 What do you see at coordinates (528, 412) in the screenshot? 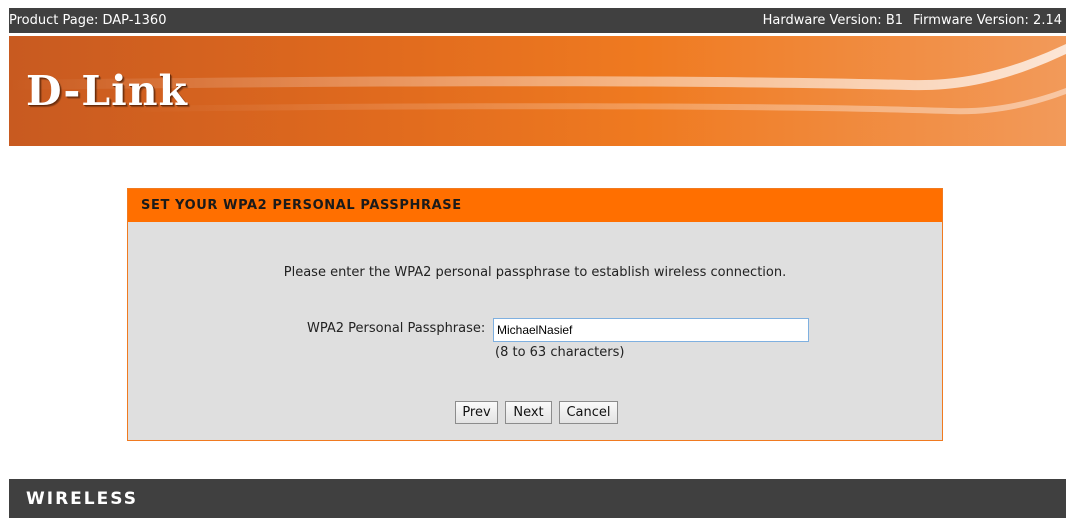
I see `next-button: Next` at bounding box center [528, 412].